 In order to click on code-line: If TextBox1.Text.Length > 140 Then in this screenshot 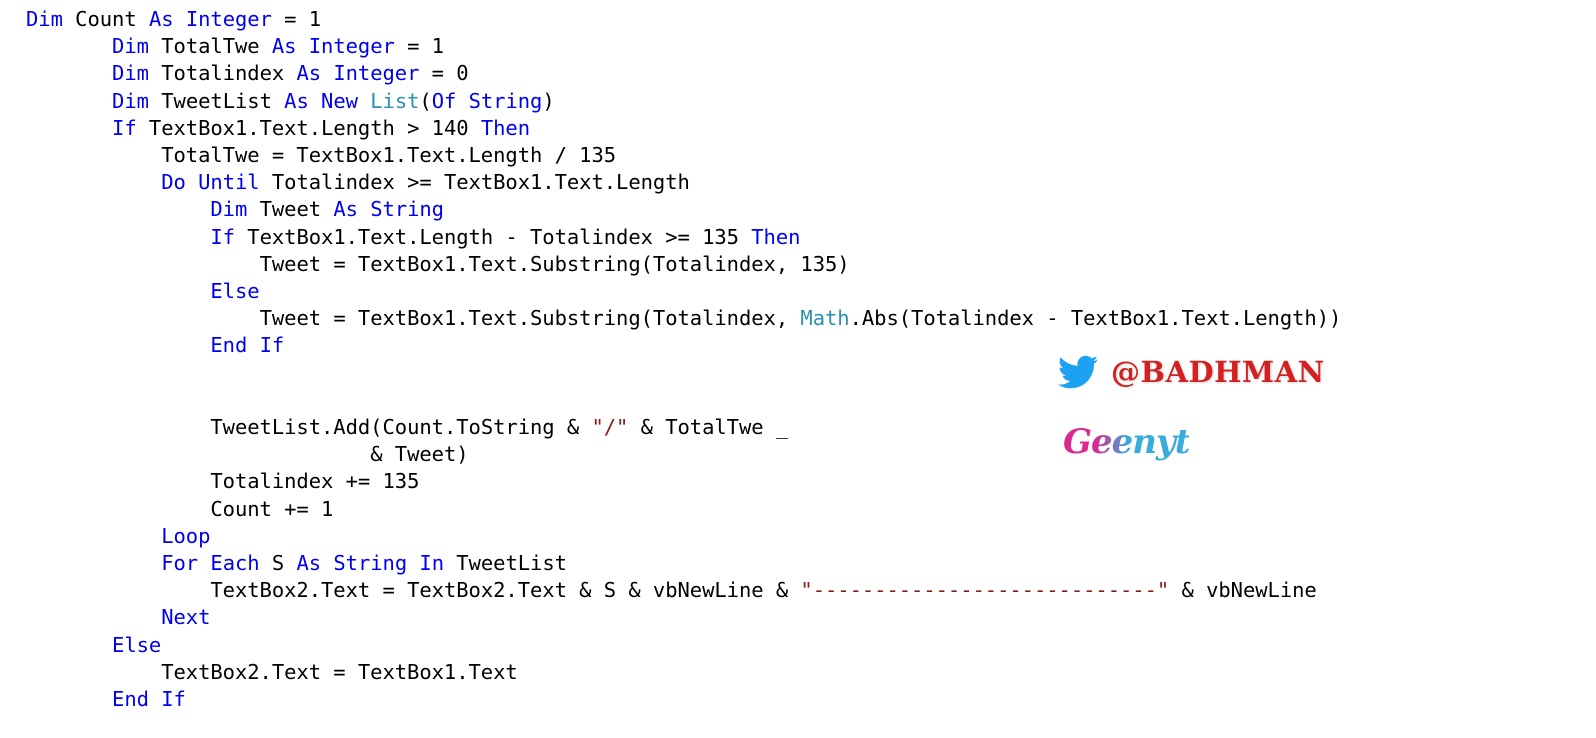, I will do `click(683, 128)`.